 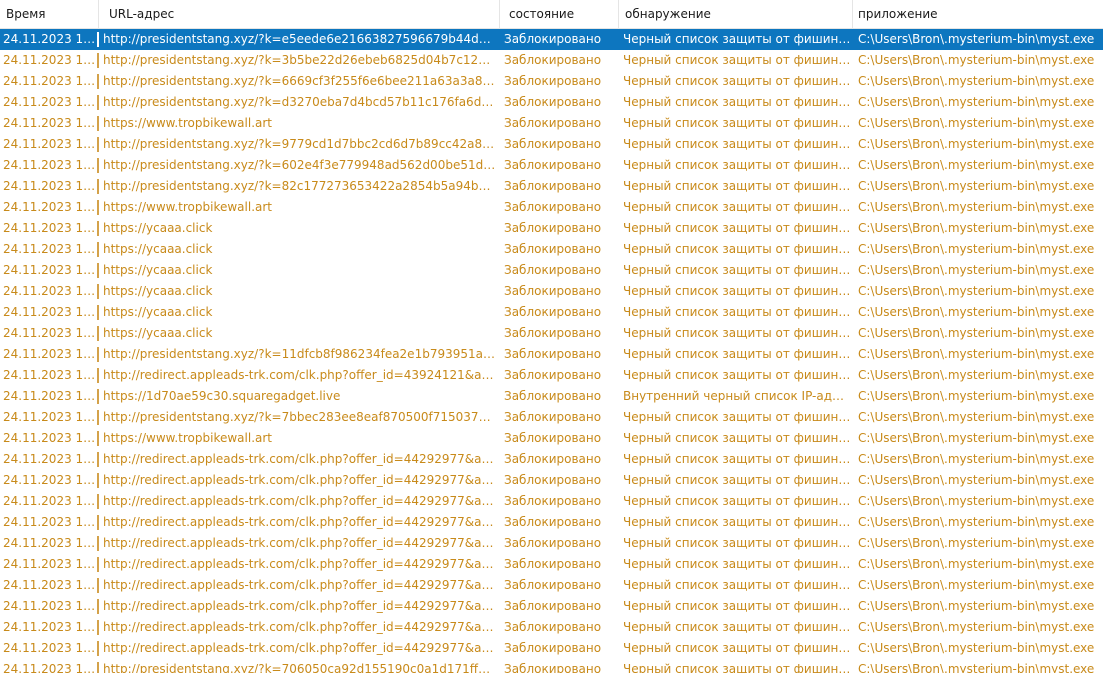 What do you see at coordinates (559, 14) in the screenshot?
I see `column-header-status: состояние` at bounding box center [559, 14].